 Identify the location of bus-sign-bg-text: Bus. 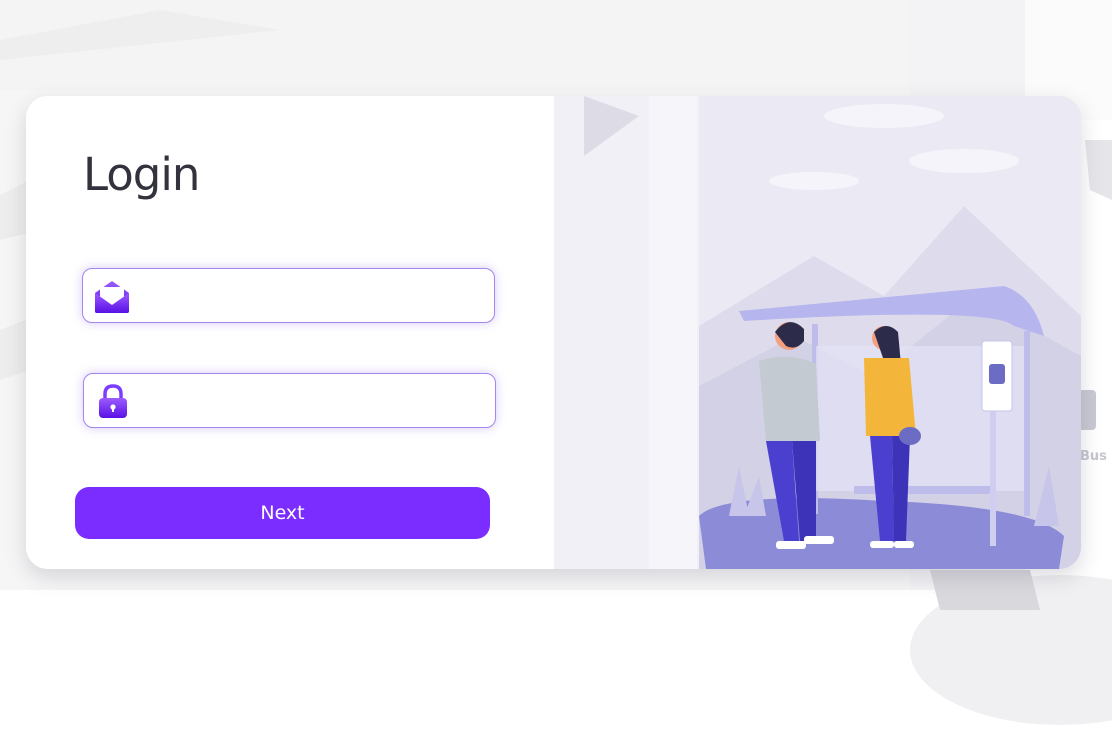
(1093, 456).